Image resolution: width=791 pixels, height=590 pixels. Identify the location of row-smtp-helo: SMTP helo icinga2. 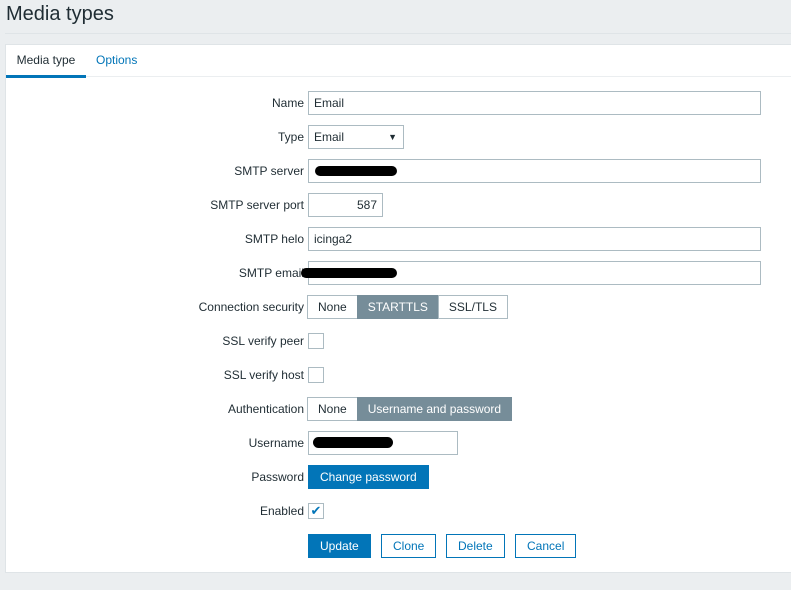
(398, 239).